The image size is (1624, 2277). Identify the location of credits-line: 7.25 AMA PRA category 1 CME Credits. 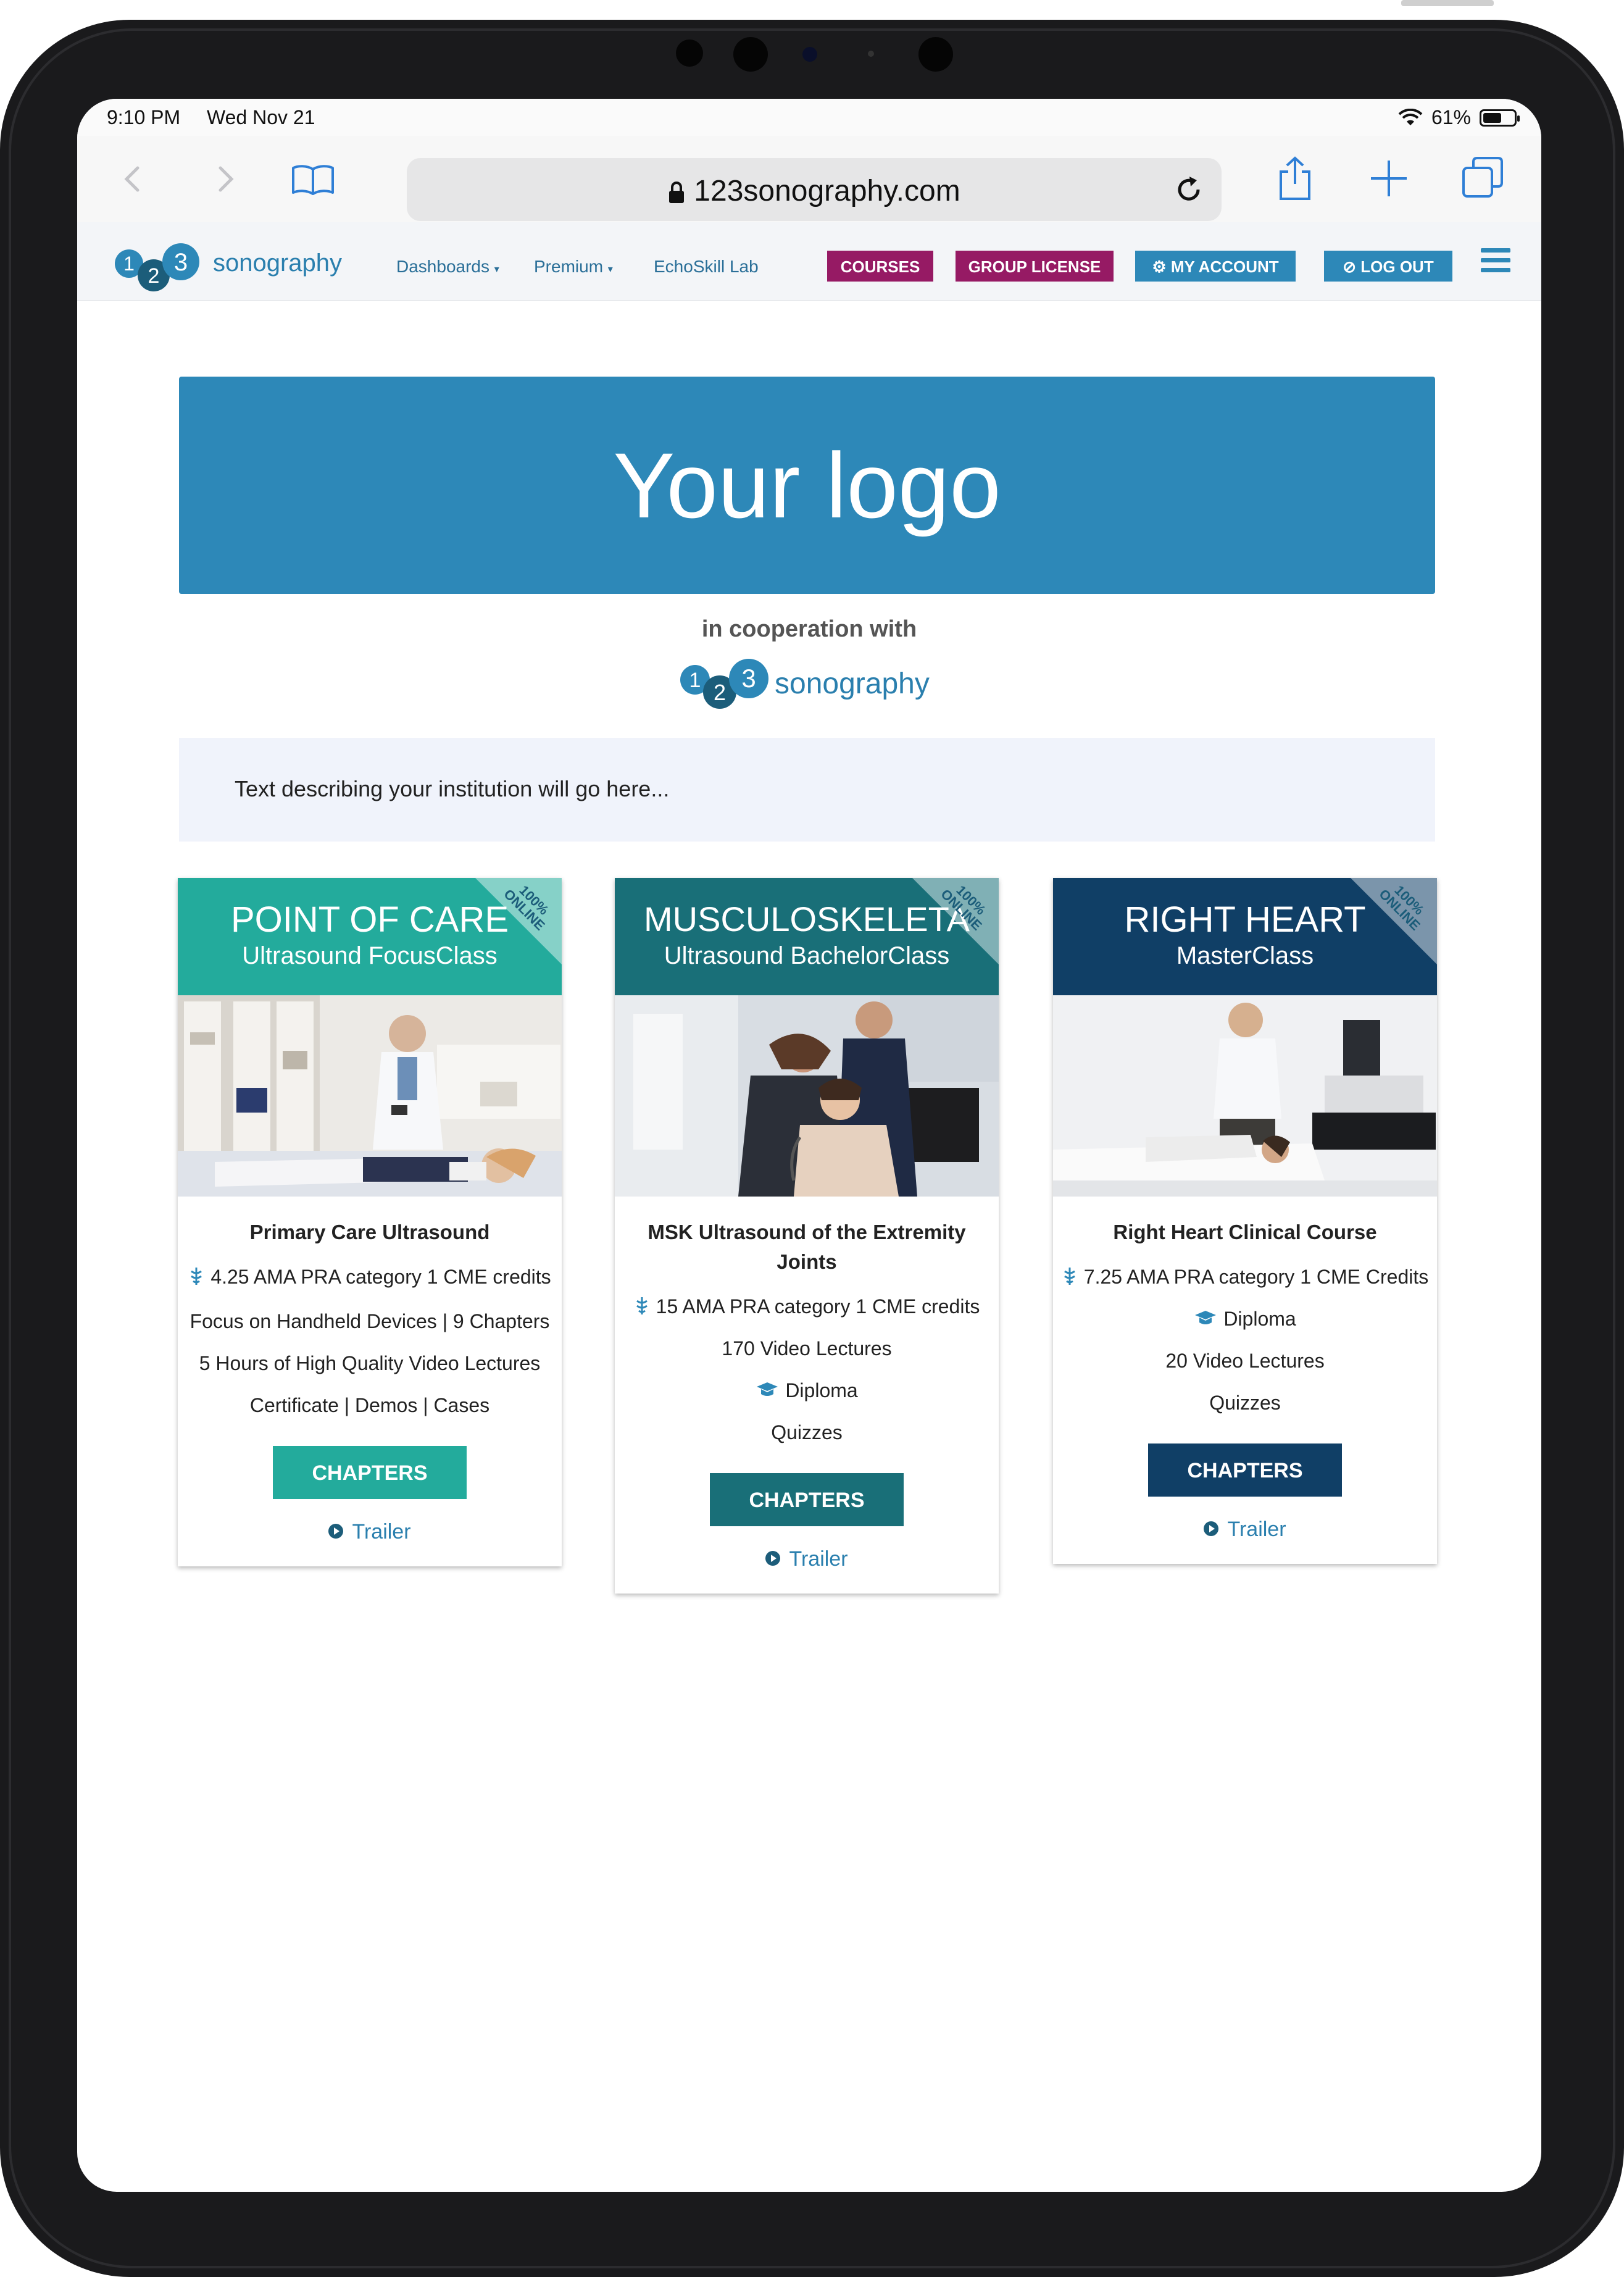
(1245, 1277).